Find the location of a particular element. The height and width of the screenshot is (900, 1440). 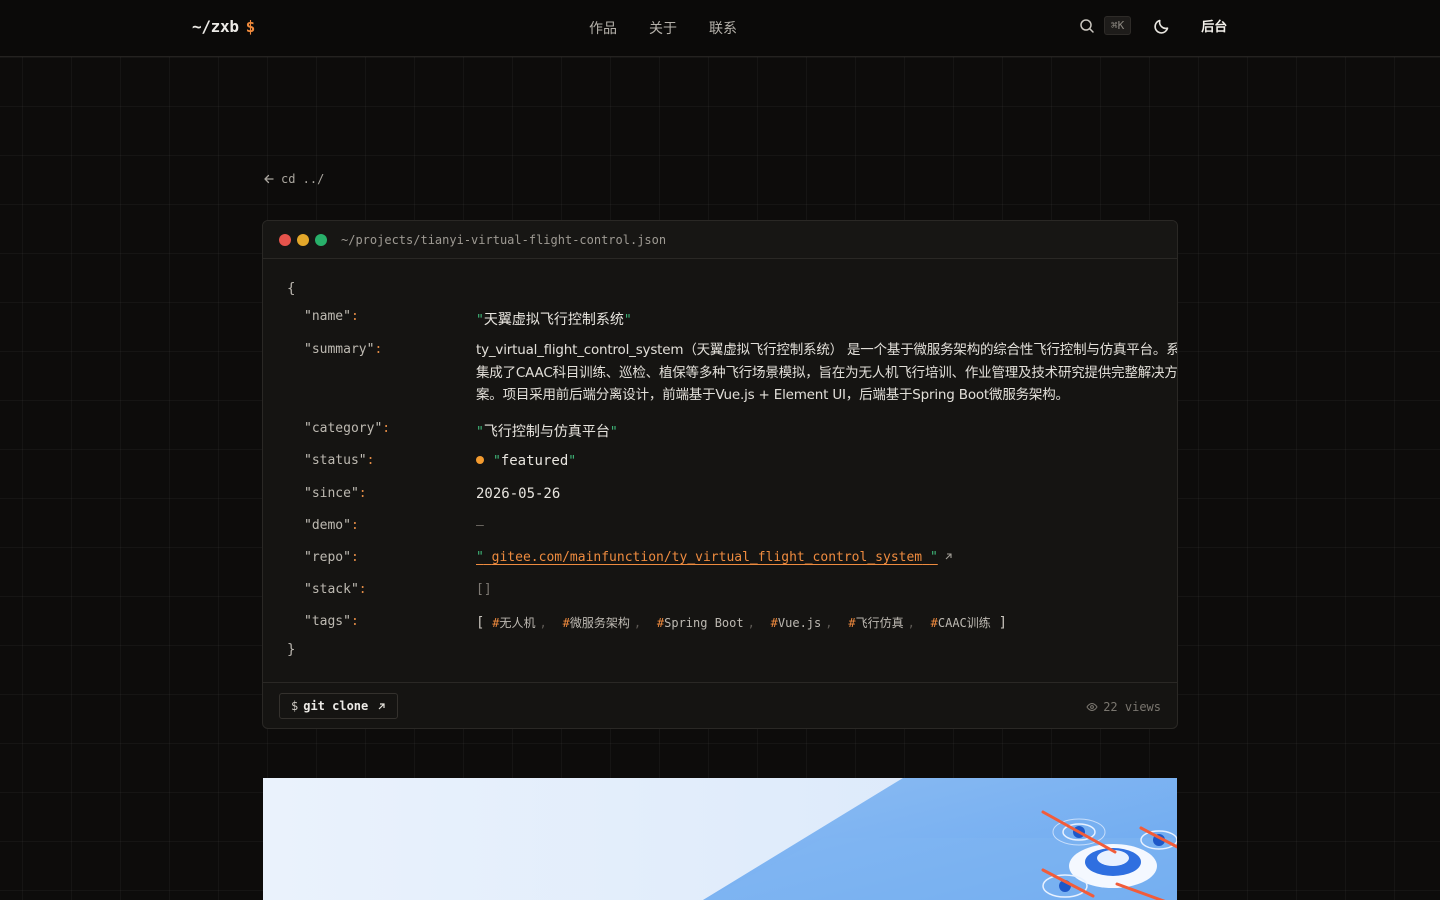

window-minimize-dot is located at coordinates (303, 239).